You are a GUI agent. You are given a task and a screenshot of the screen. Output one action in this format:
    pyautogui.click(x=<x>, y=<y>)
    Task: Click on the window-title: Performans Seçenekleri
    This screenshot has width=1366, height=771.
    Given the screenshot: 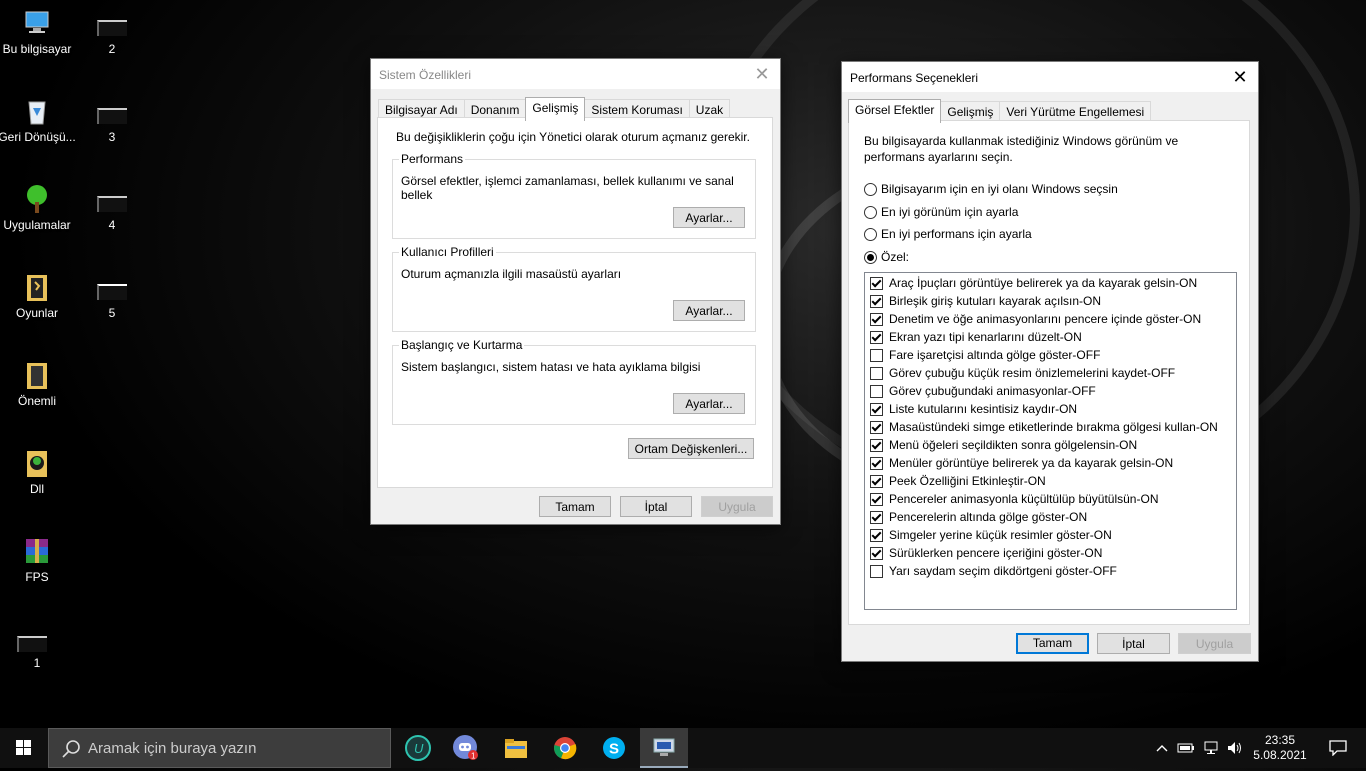 What is the action you would take?
    pyautogui.click(x=914, y=78)
    